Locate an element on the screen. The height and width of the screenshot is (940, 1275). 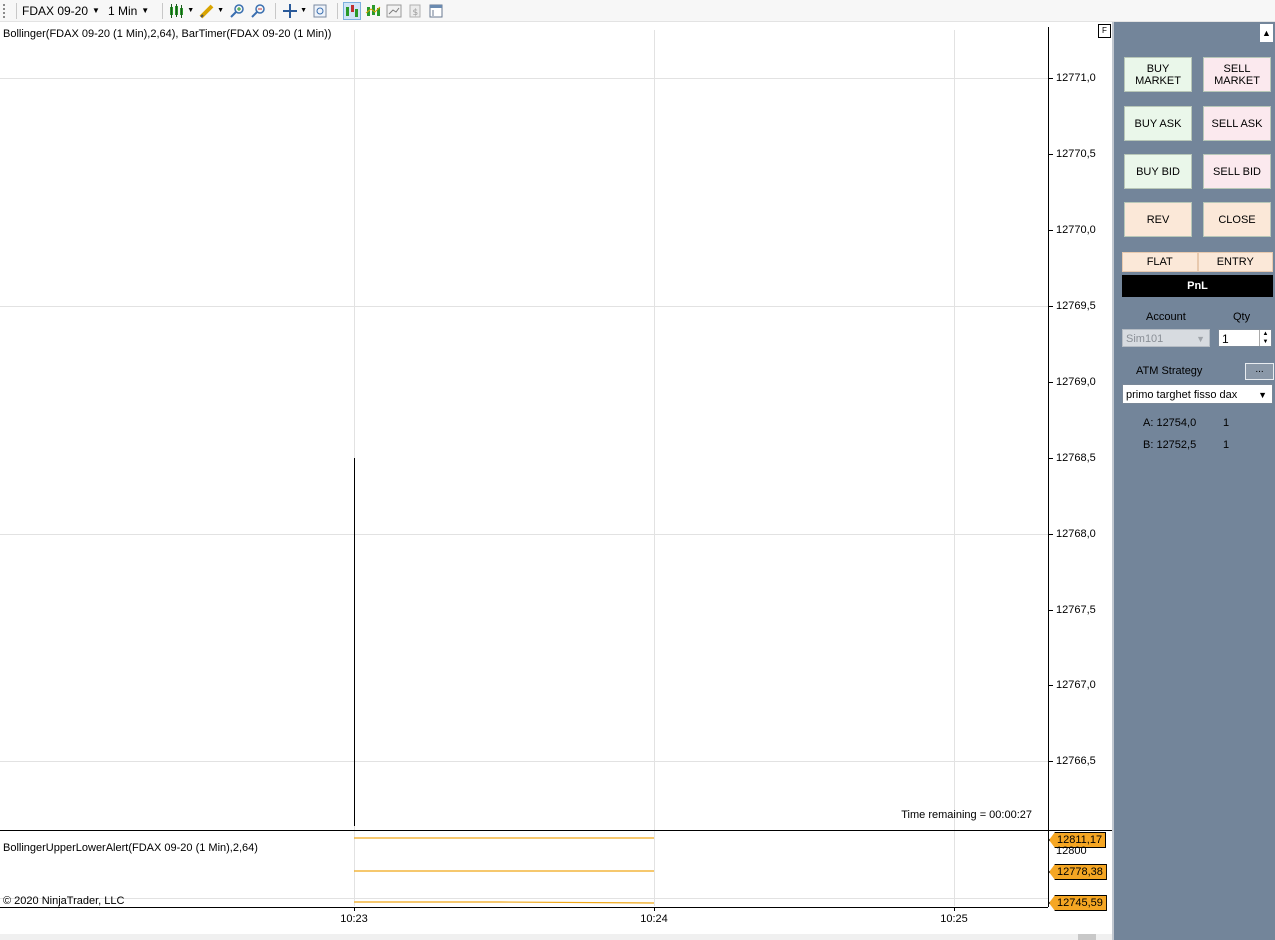
account-label: Account is located at coordinates (1166, 317).